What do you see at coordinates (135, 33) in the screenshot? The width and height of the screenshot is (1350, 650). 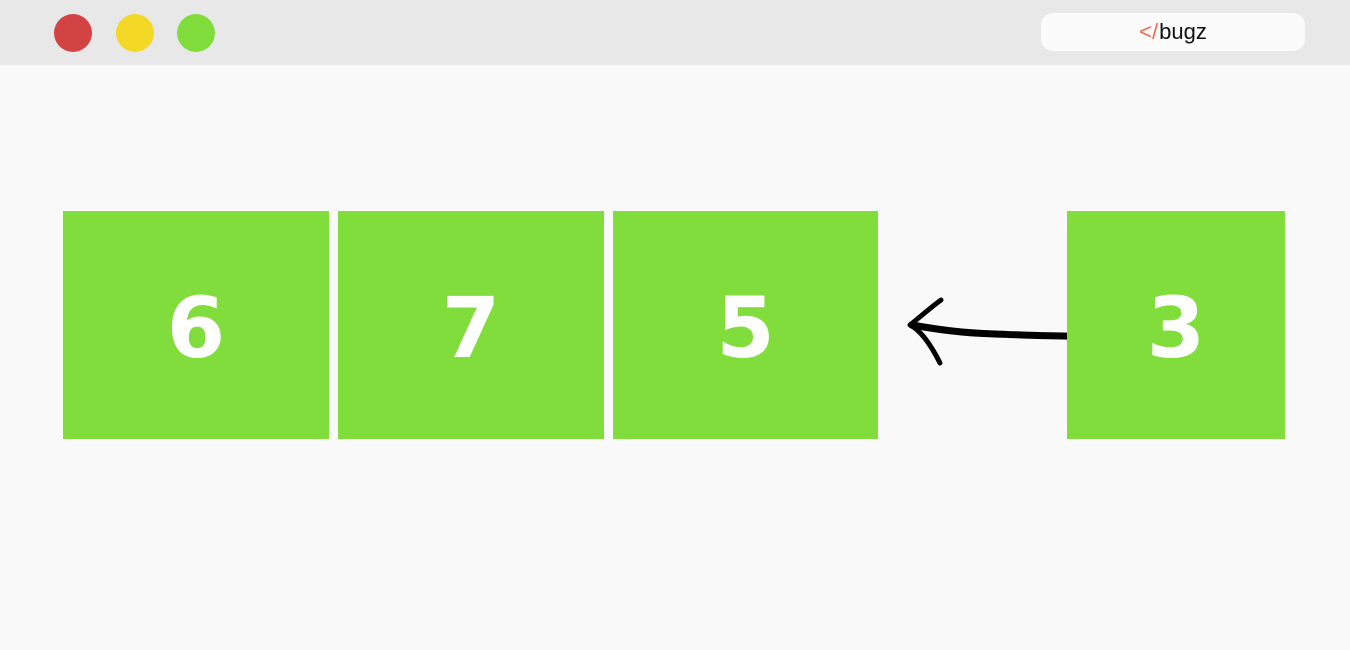 I see `minimize-window-button` at bounding box center [135, 33].